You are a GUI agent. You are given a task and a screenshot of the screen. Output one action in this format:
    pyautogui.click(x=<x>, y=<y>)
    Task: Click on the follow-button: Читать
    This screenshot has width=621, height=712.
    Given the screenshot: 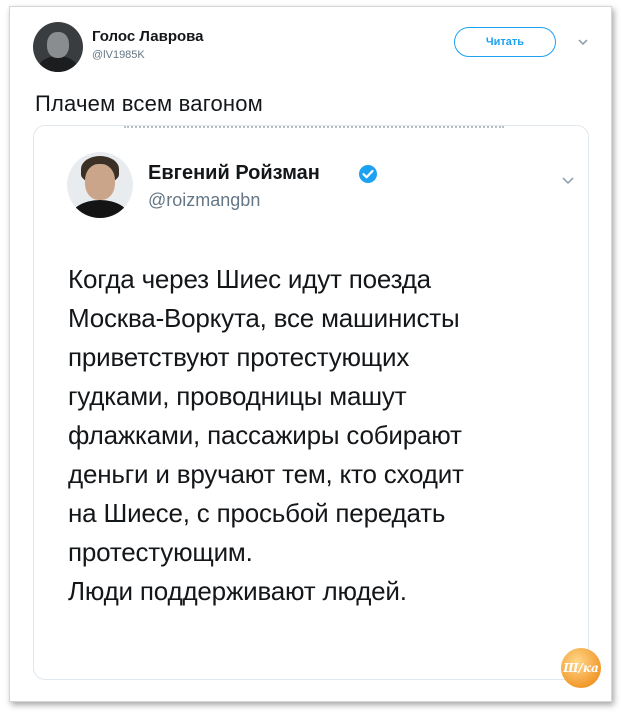 What is the action you would take?
    pyautogui.click(x=505, y=42)
    